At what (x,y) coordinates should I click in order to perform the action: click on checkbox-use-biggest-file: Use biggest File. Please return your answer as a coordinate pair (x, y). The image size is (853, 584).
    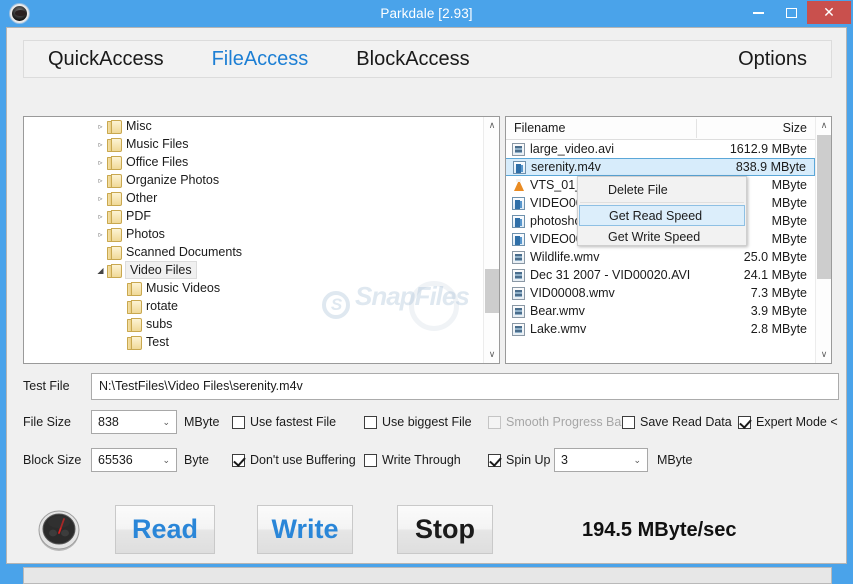
    Looking at the image, I should click on (418, 422).